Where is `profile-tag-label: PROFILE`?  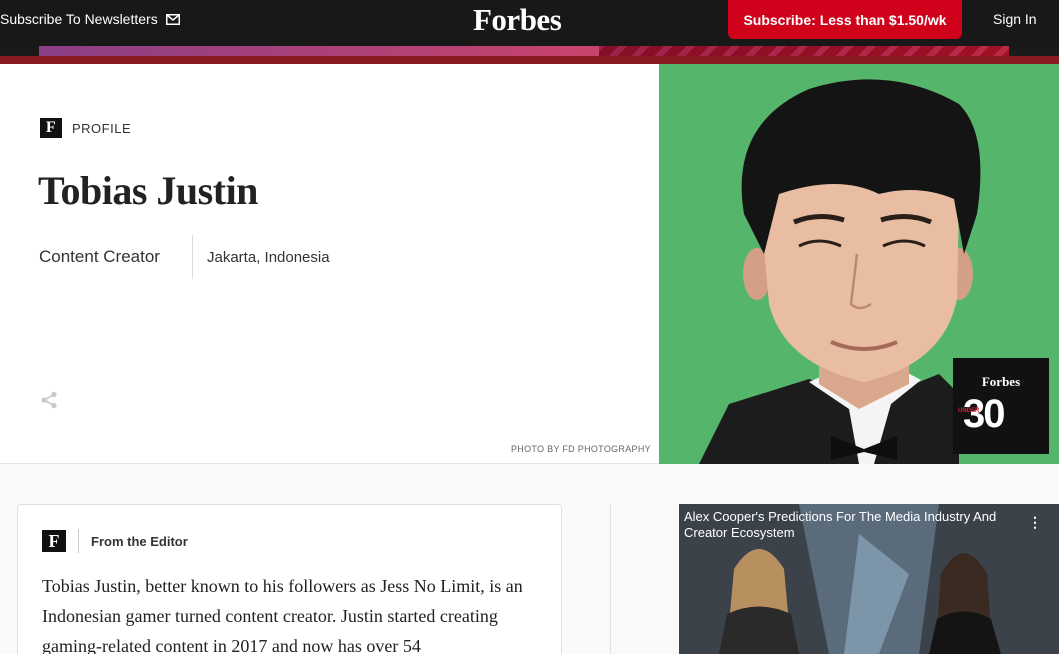
profile-tag-label: PROFILE is located at coordinates (102, 128).